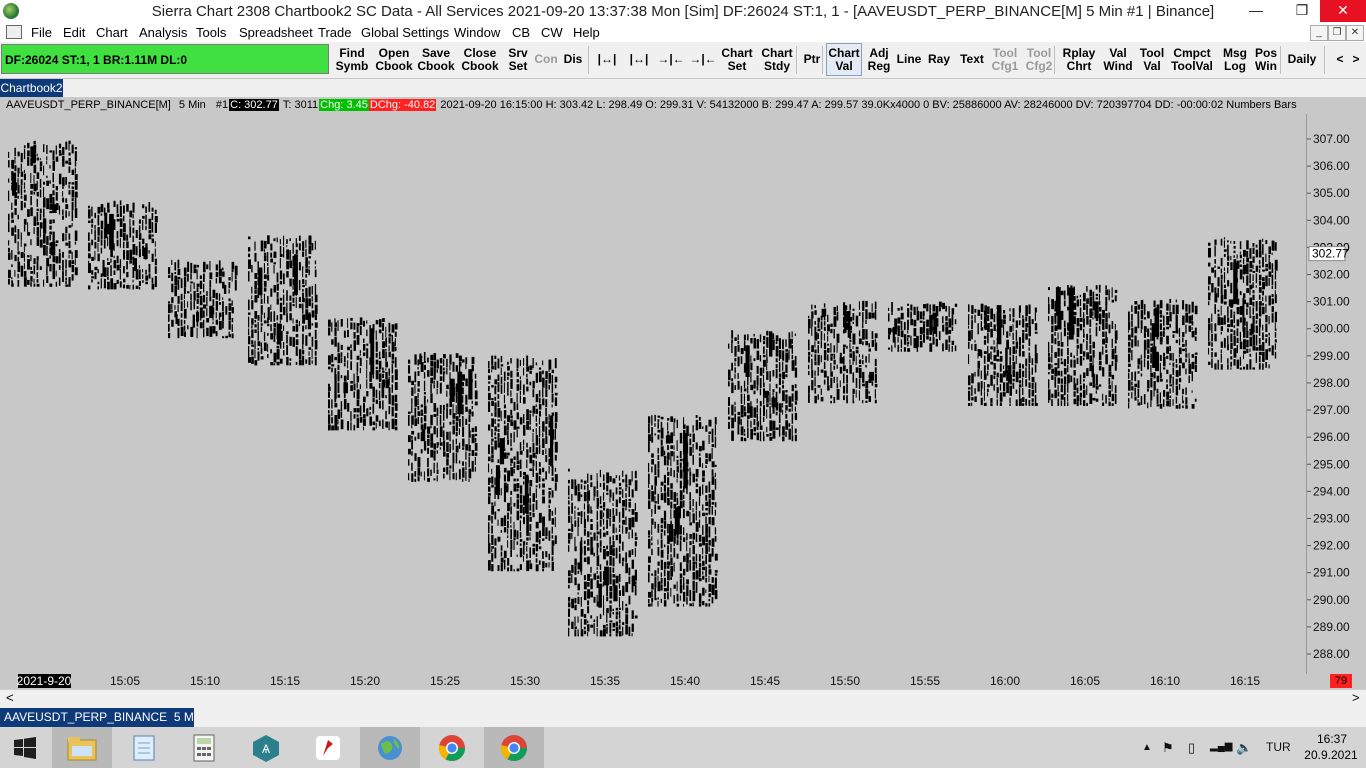 The height and width of the screenshot is (768, 1366). I want to click on menu-chart: Chart, so click(112, 32).